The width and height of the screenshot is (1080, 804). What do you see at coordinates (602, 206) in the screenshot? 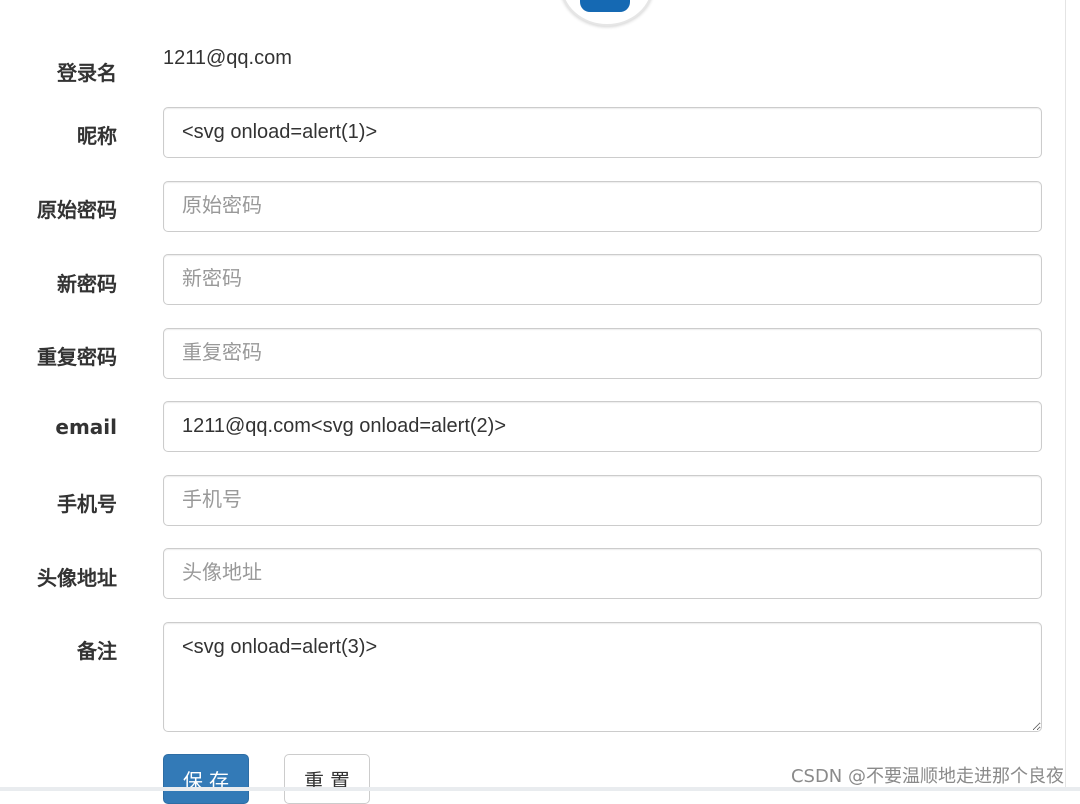
I see `old-password-input` at bounding box center [602, 206].